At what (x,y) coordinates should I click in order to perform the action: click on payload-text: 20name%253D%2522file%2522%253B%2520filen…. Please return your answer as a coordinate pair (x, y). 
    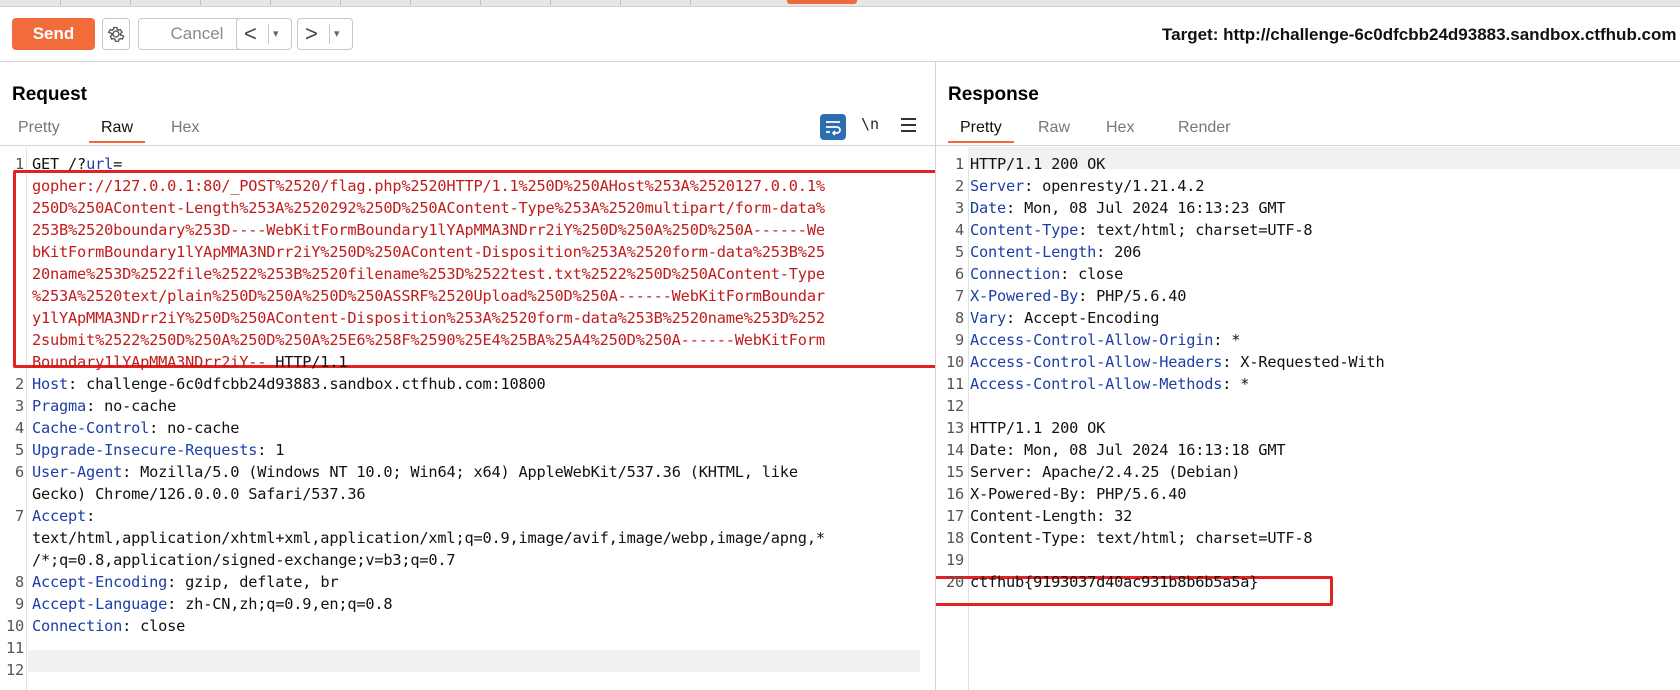
    Looking at the image, I should click on (428, 274).